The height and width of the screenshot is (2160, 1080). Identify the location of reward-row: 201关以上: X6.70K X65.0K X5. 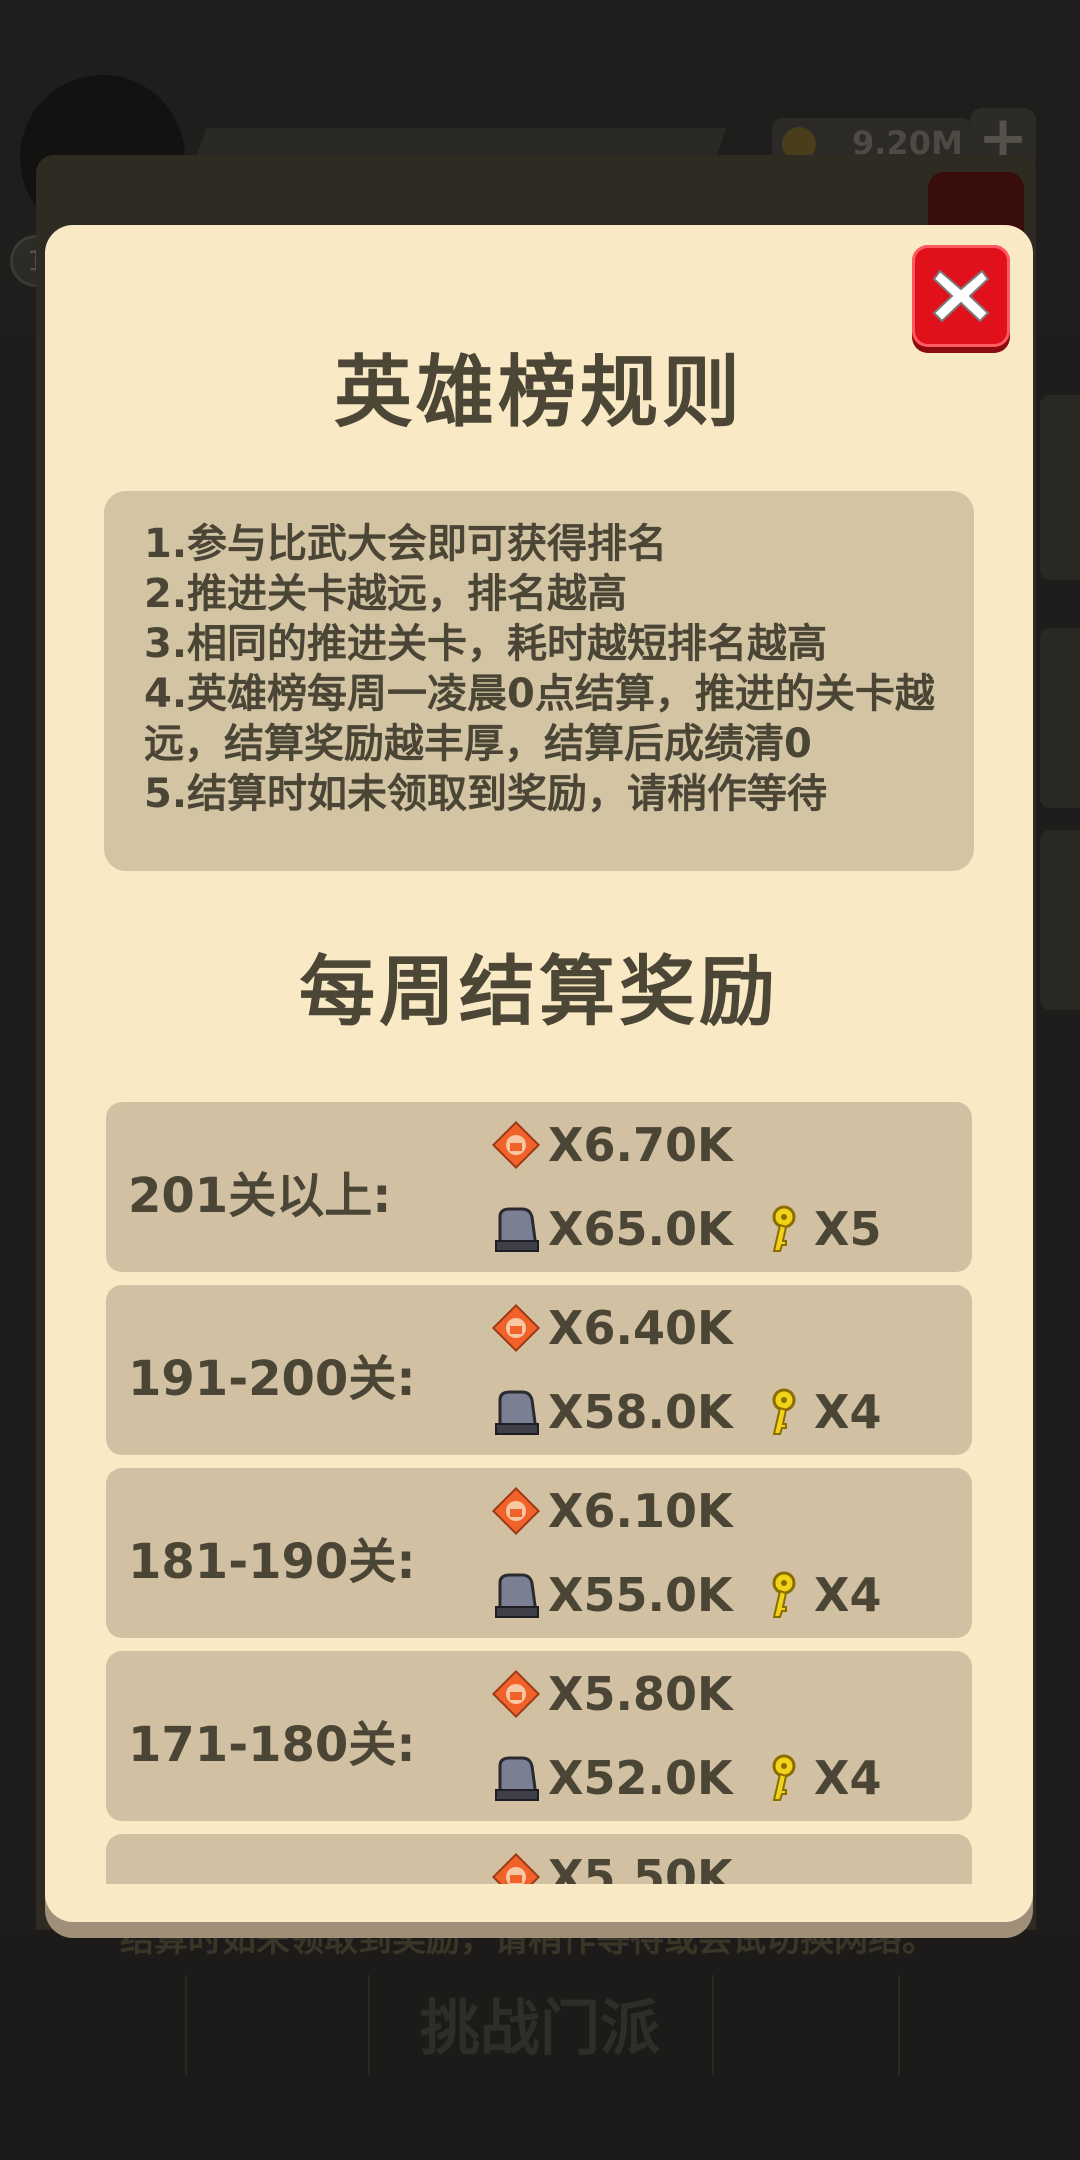
(539, 1187).